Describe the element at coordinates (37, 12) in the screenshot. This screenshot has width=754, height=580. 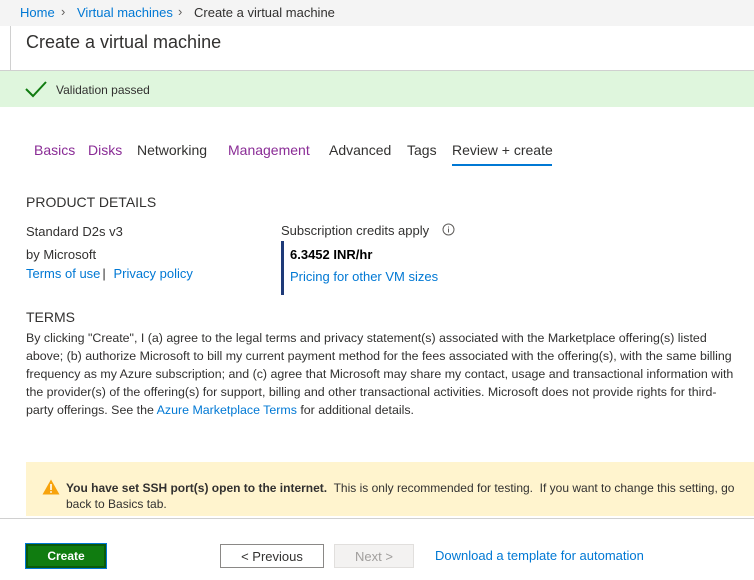
I see `breadcrumb-home: Home` at that location.